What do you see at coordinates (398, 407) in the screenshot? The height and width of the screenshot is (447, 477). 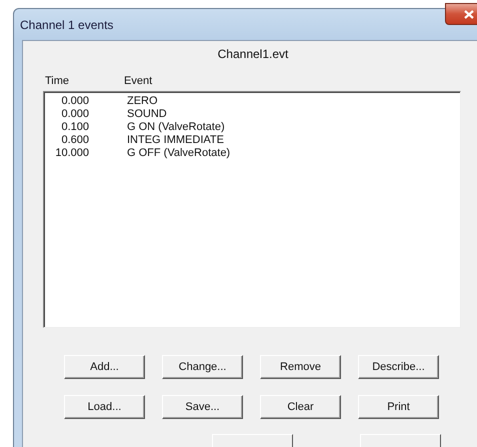 I see `dialog-button: Print` at bounding box center [398, 407].